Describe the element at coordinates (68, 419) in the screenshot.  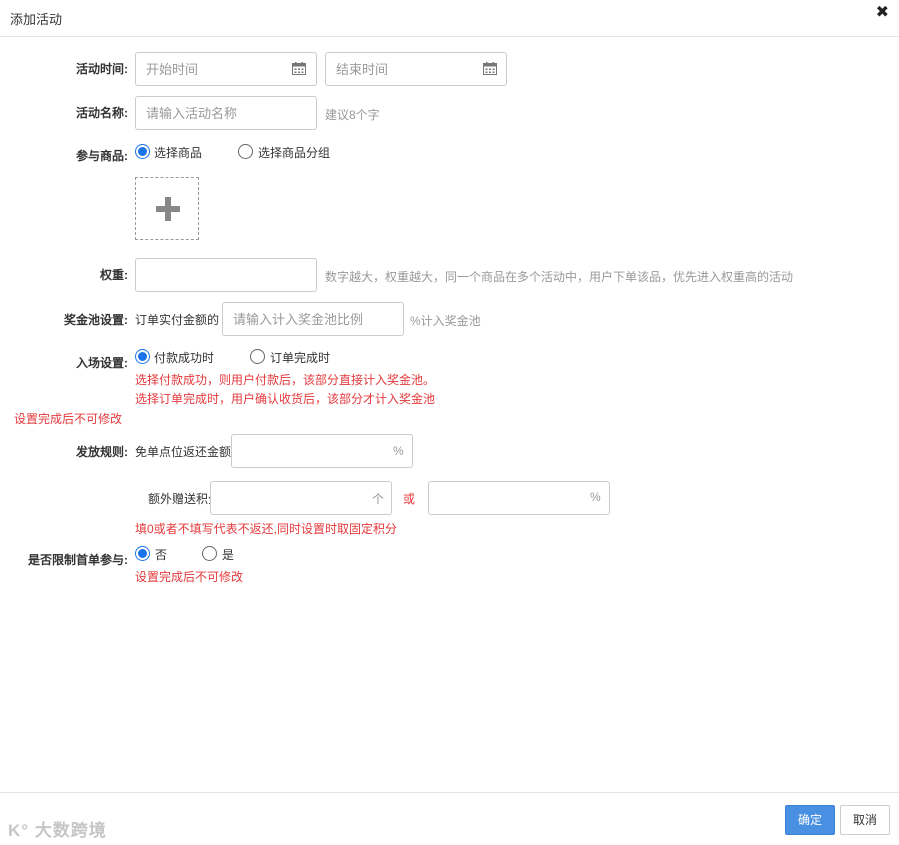
I see `entry-locked-note: 设置完成后不可修改` at that location.